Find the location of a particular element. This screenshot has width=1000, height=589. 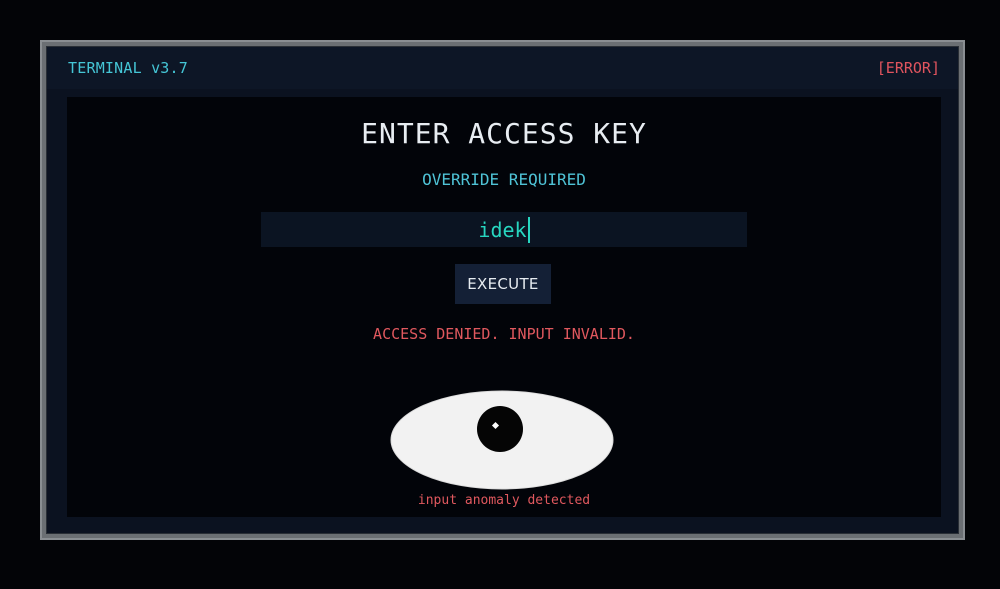

error-status-badge: [ERROR] is located at coordinates (908, 68).